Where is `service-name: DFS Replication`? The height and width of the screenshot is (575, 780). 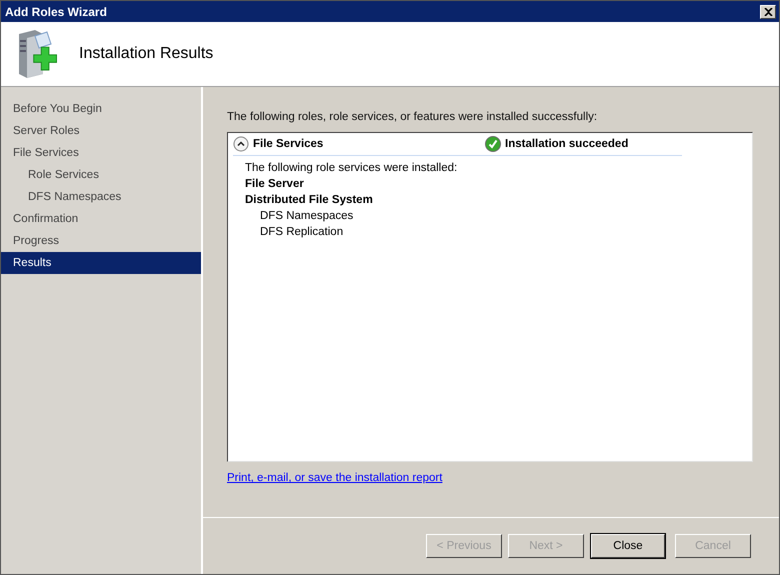 service-name: DFS Replication is located at coordinates (301, 232).